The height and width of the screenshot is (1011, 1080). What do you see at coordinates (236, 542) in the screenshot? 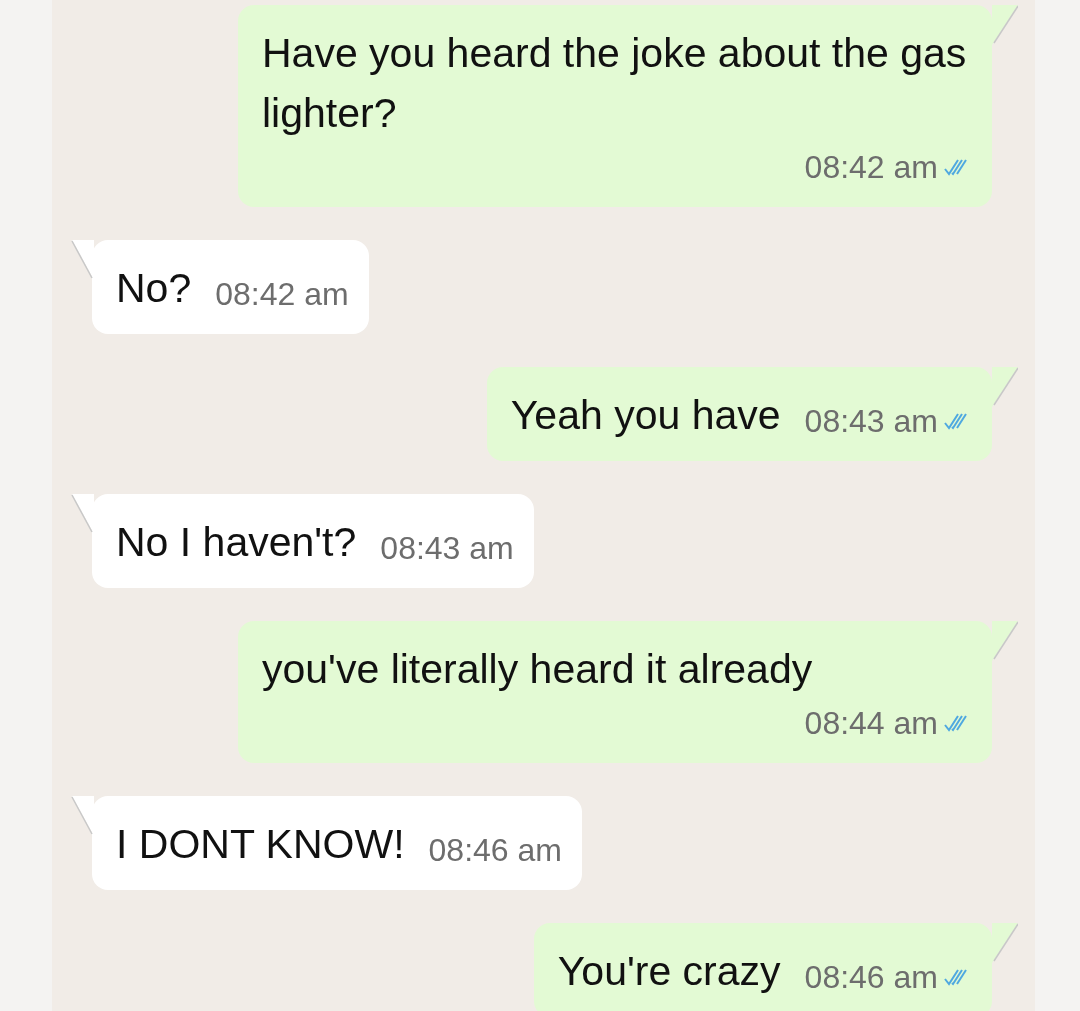
I see `message-text: No I haven't?` at bounding box center [236, 542].